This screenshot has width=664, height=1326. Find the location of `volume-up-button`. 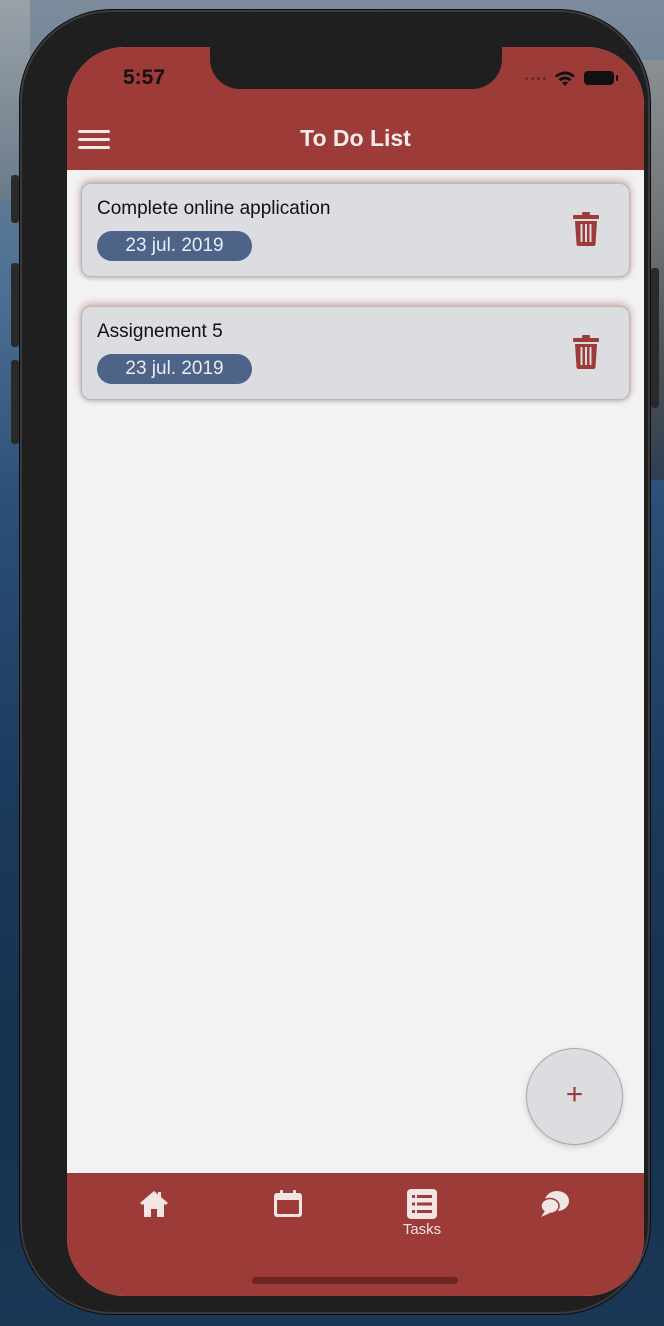

volume-up-button is located at coordinates (15, 305).